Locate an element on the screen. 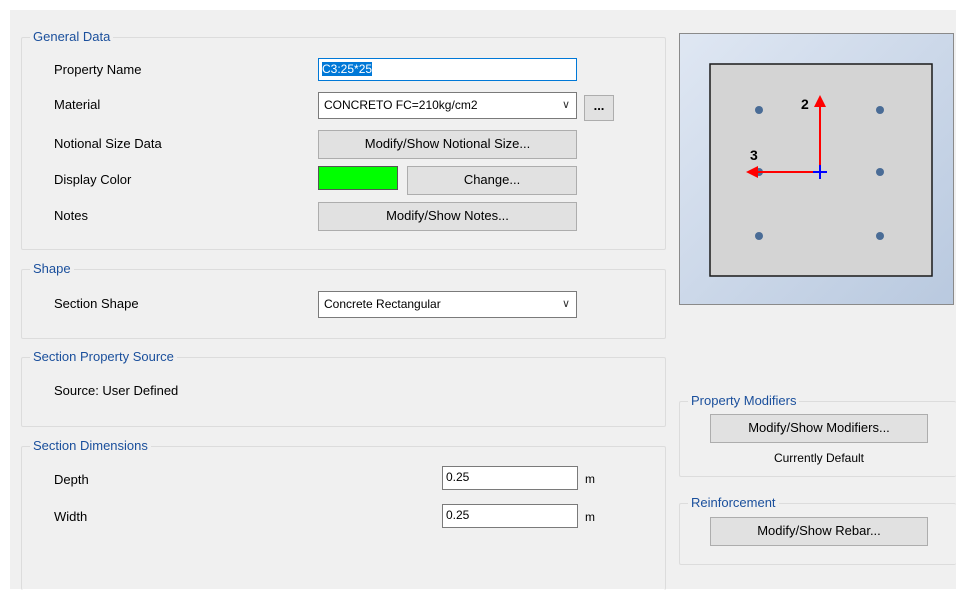  display-color-swatch is located at coordinates (358, 178).